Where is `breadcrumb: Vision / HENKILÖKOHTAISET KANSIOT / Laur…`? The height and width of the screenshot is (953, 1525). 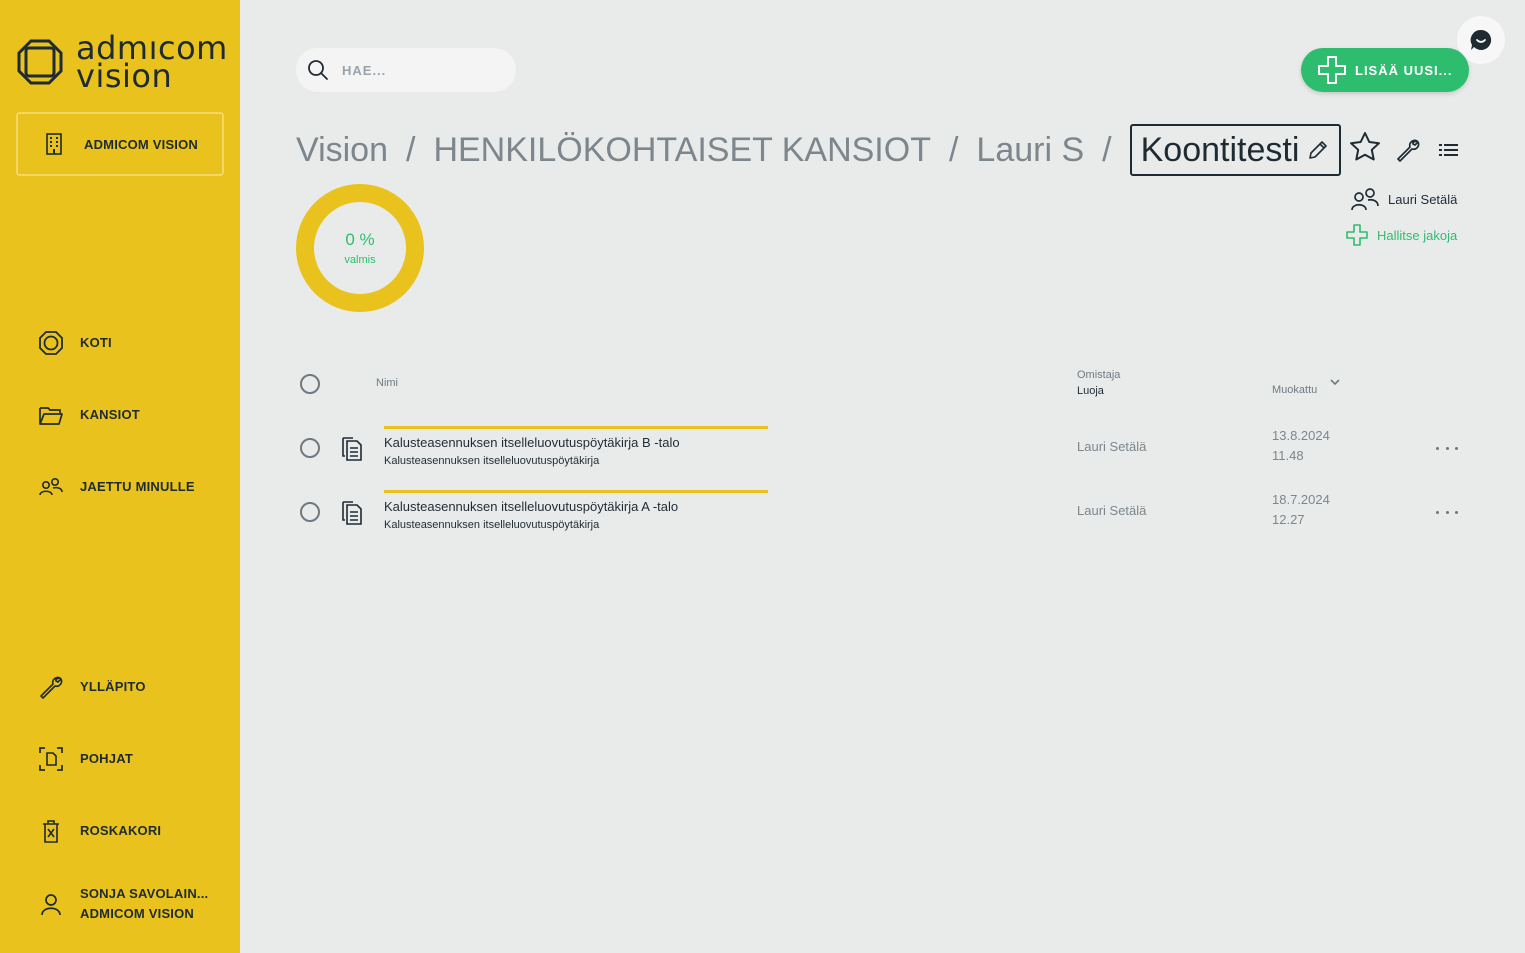
breadcrumb: Vision / HENKILÖKOHTAISET KANSIOT / Laur… is located at coordinates (819, 150).